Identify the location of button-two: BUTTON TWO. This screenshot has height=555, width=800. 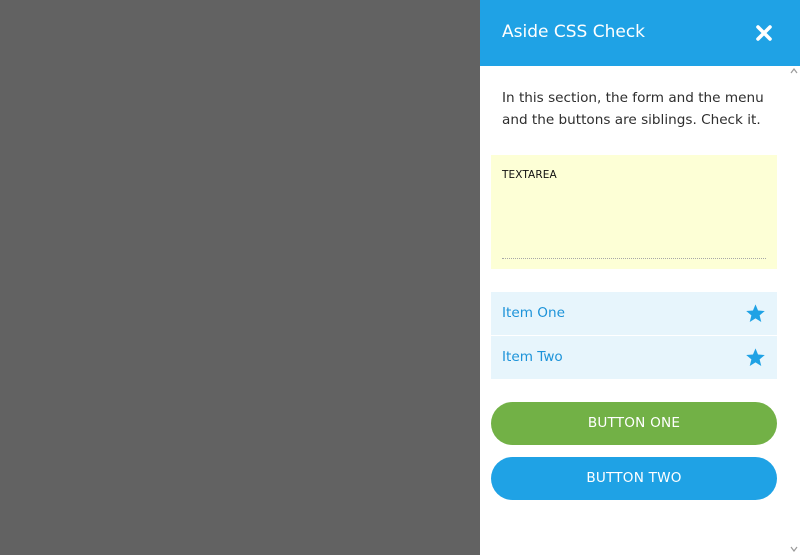
(634, 478).